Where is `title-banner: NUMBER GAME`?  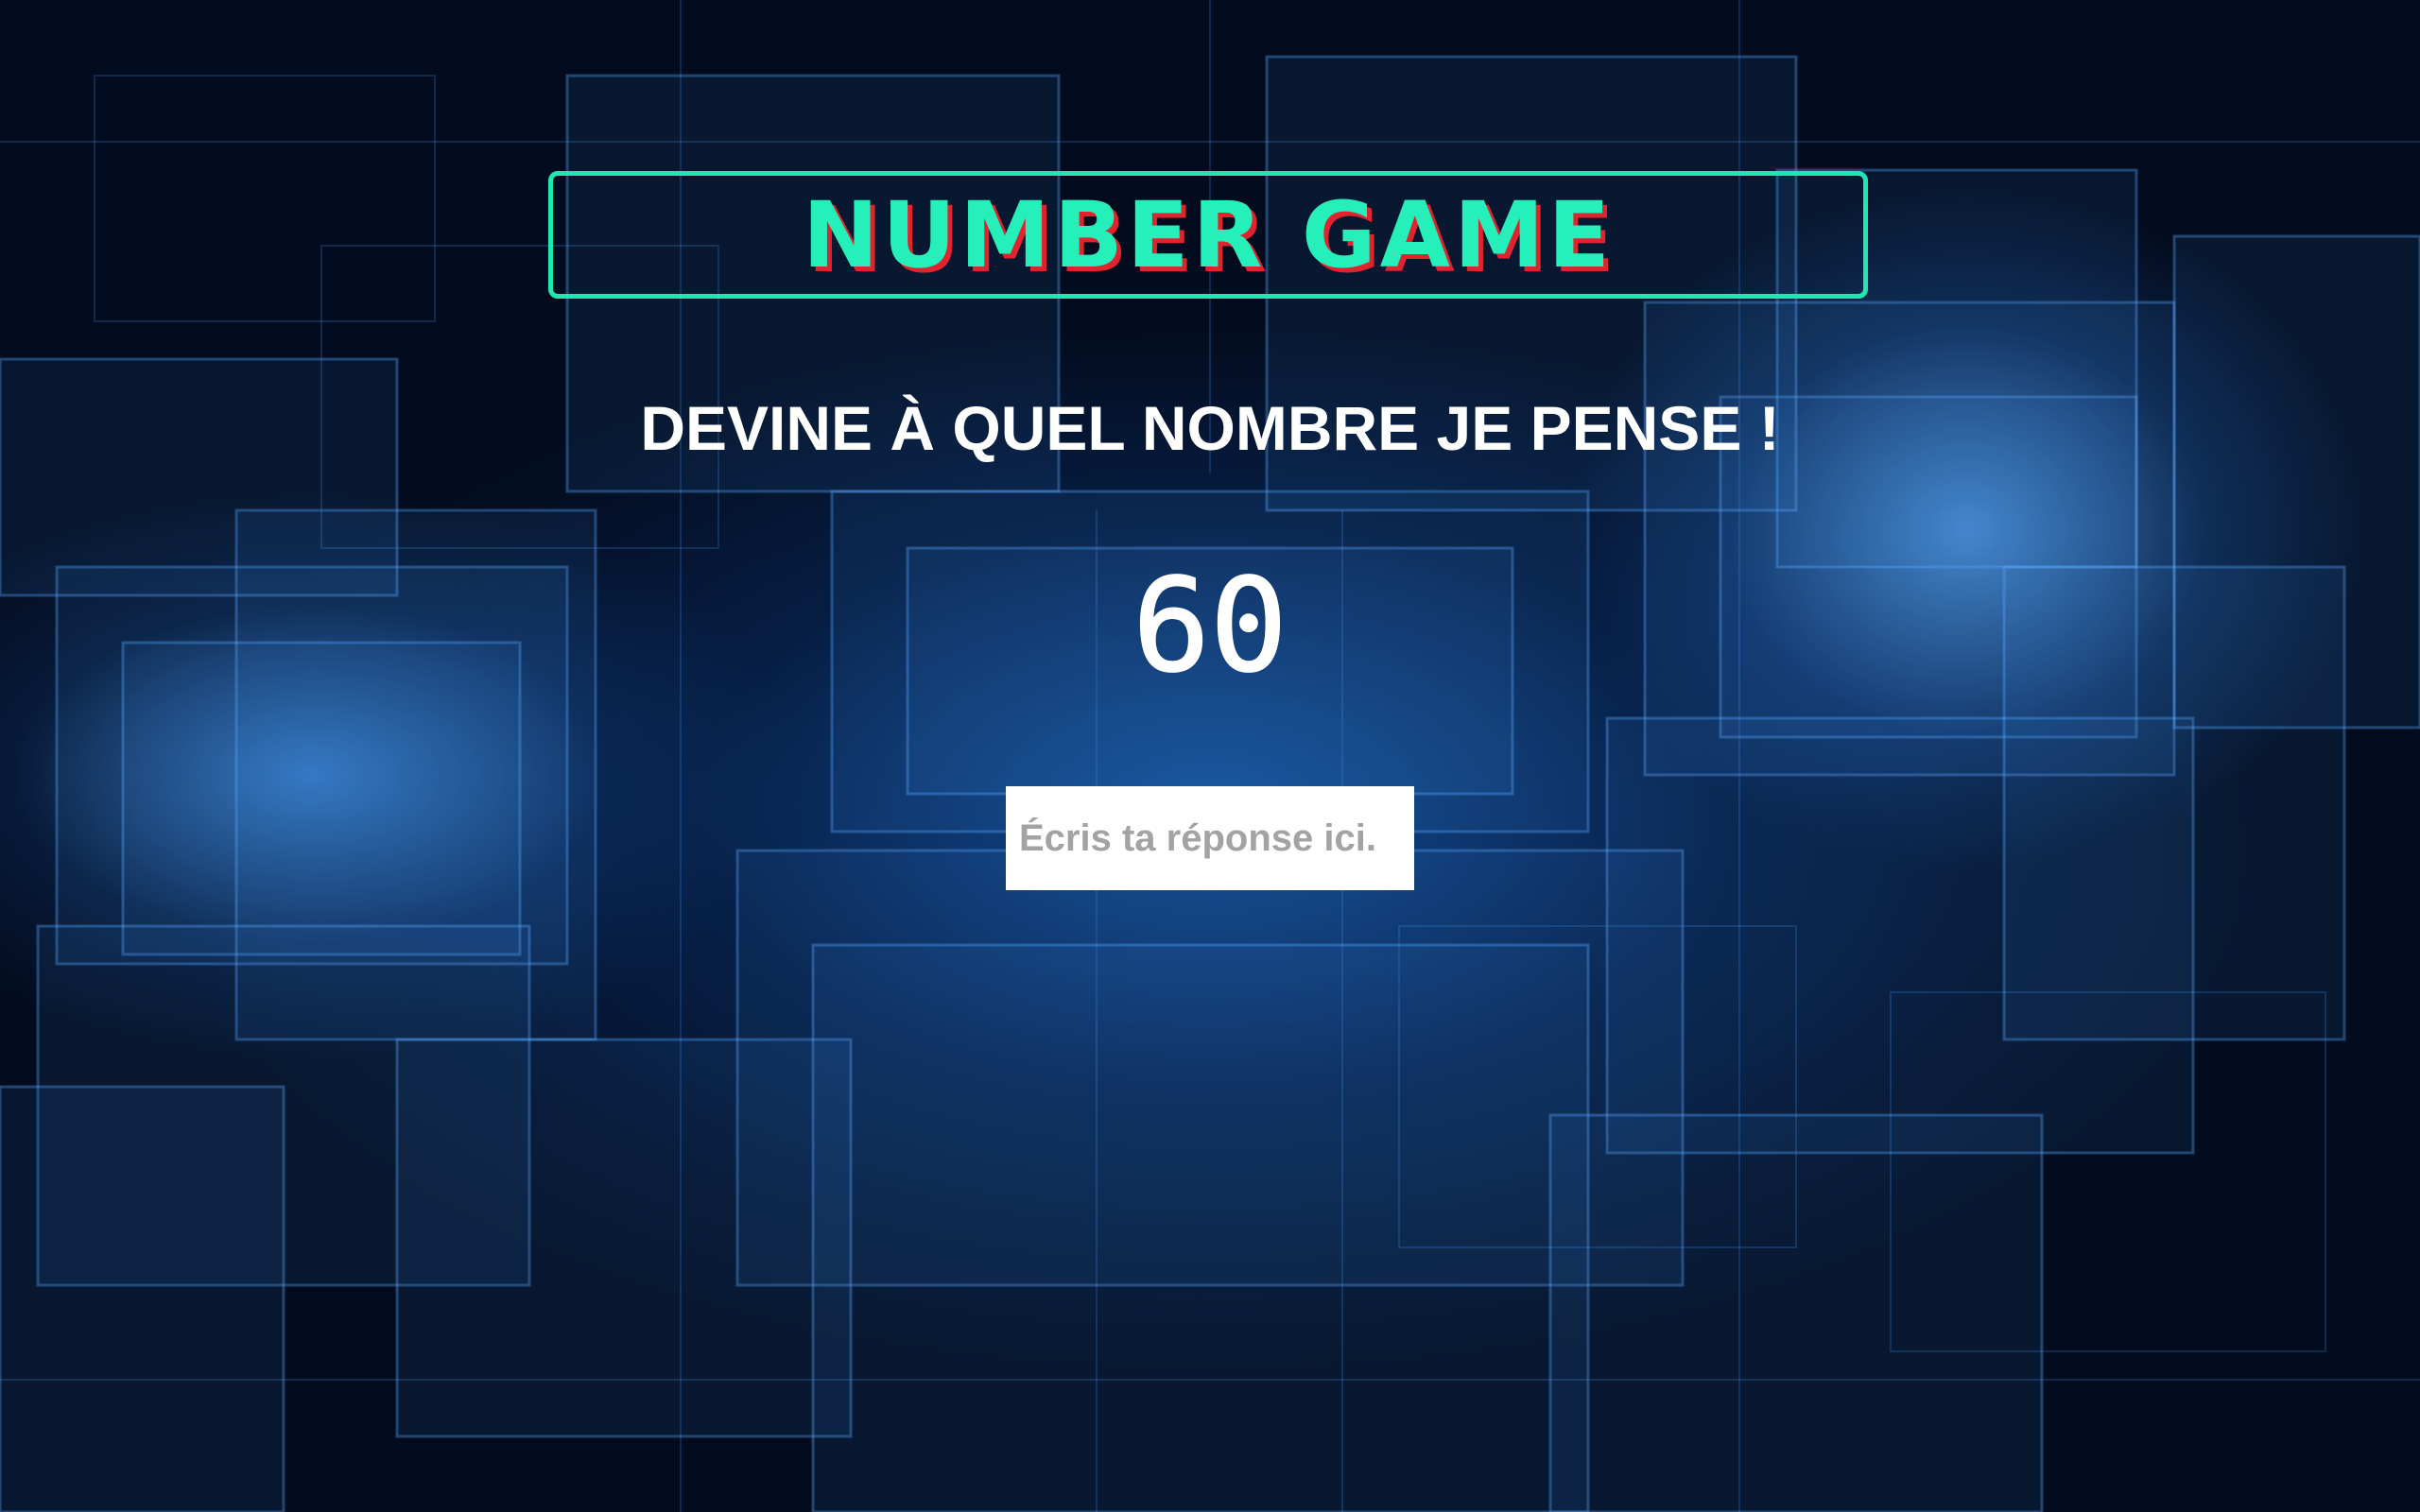
title-banner: NUMBER GAME is located at coordinates (1208, 235).